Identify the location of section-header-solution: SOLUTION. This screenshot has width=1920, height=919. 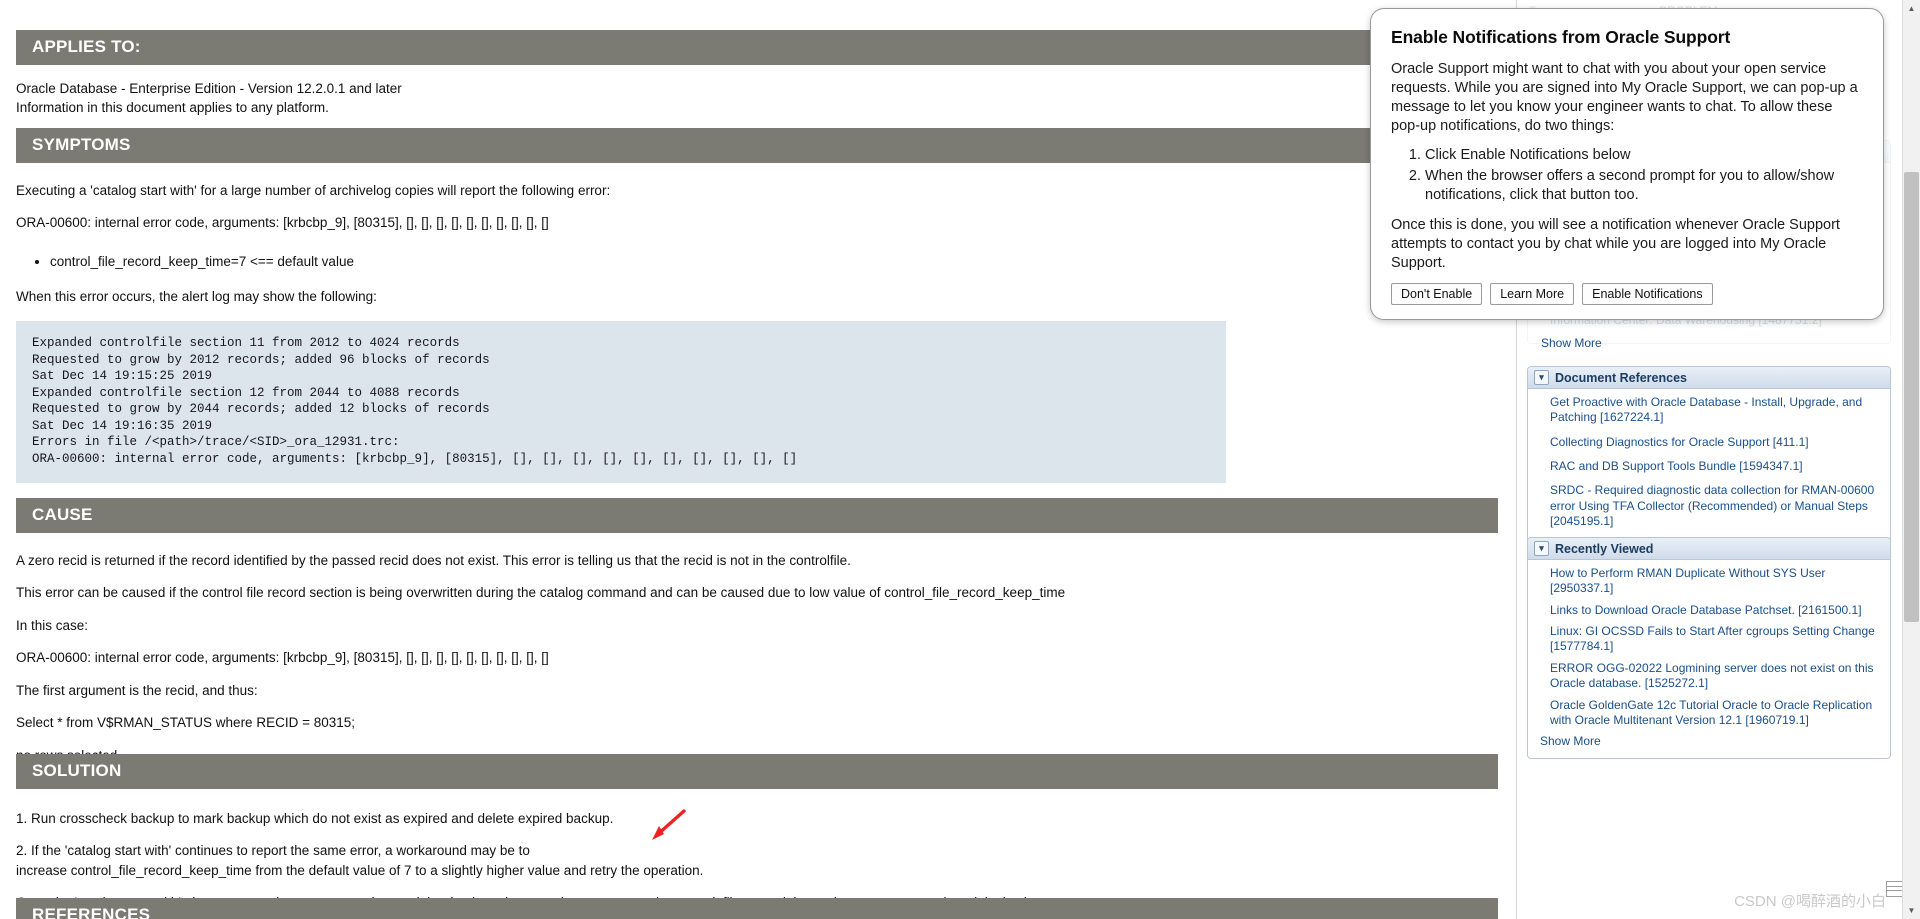
(757, 771).